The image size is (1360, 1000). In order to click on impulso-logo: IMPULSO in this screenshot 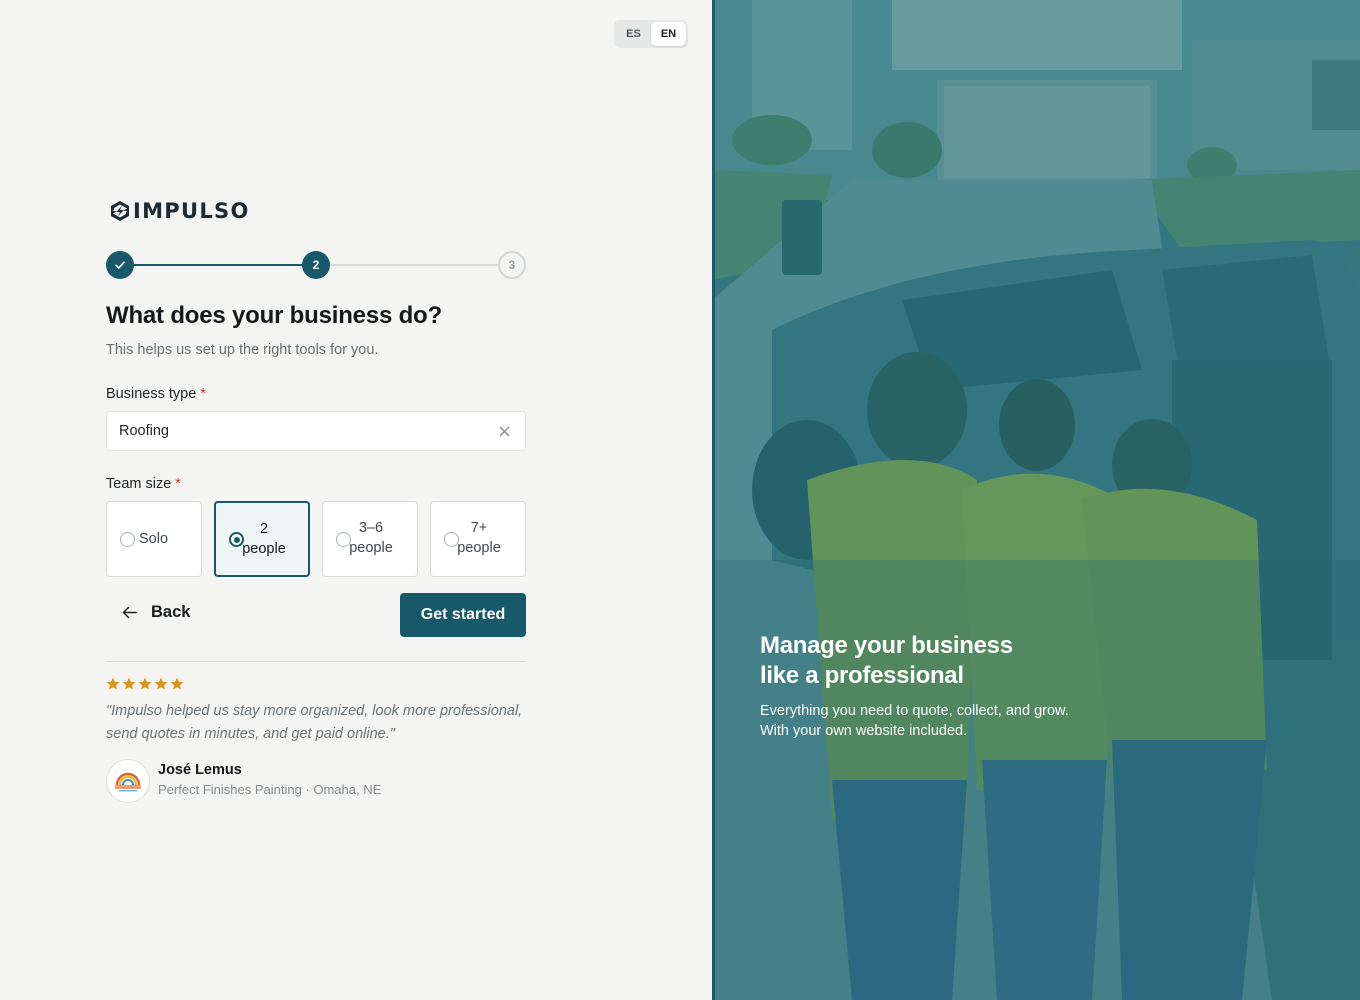, I will do `click(180, 211)`.